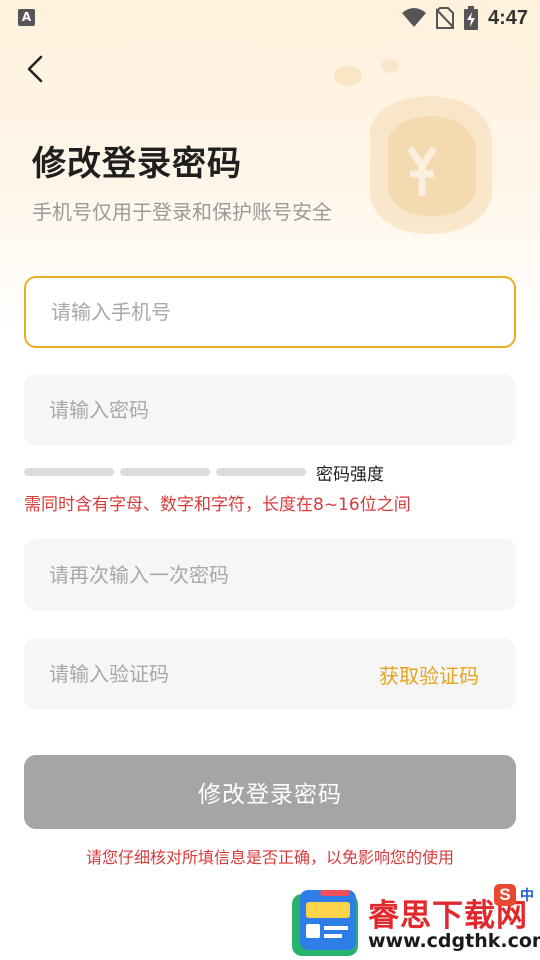 This screenshot has height=960, width=540. Describe the element at coordinates (26, 17) in the screenshot. I see `status-notification-badge: A` at that location.